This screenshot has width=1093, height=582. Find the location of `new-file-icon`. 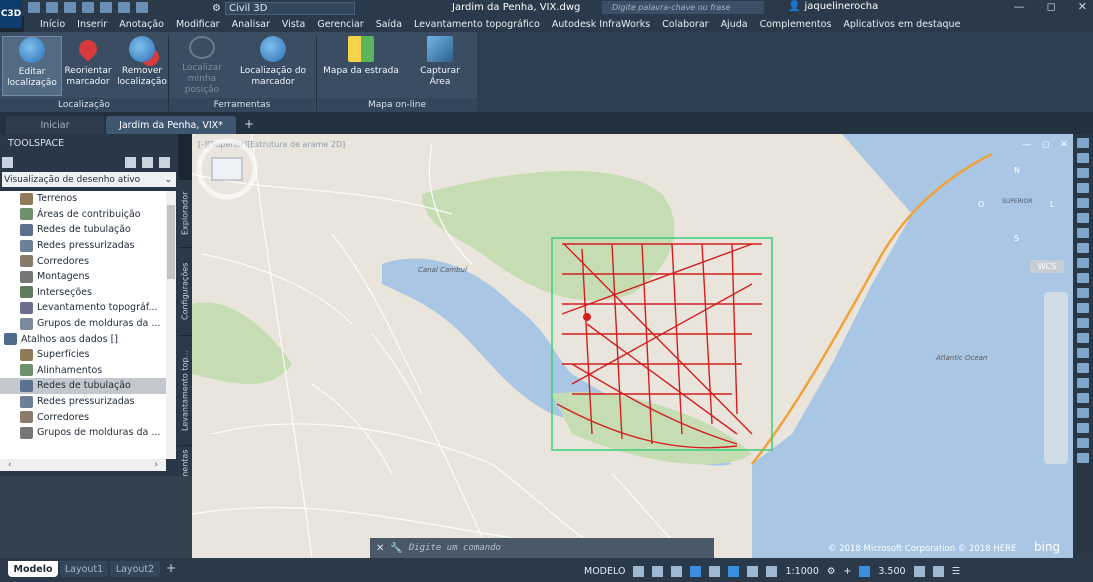

new-file-icon is located at coordinates (34, 7).